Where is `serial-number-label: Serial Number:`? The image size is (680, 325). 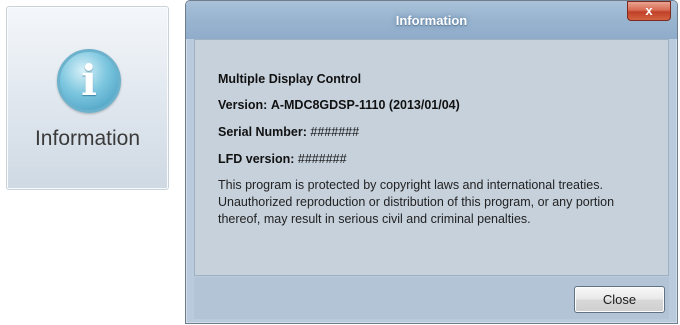 serial-number-label: Serial Number: is located at coordinates (262, 132).